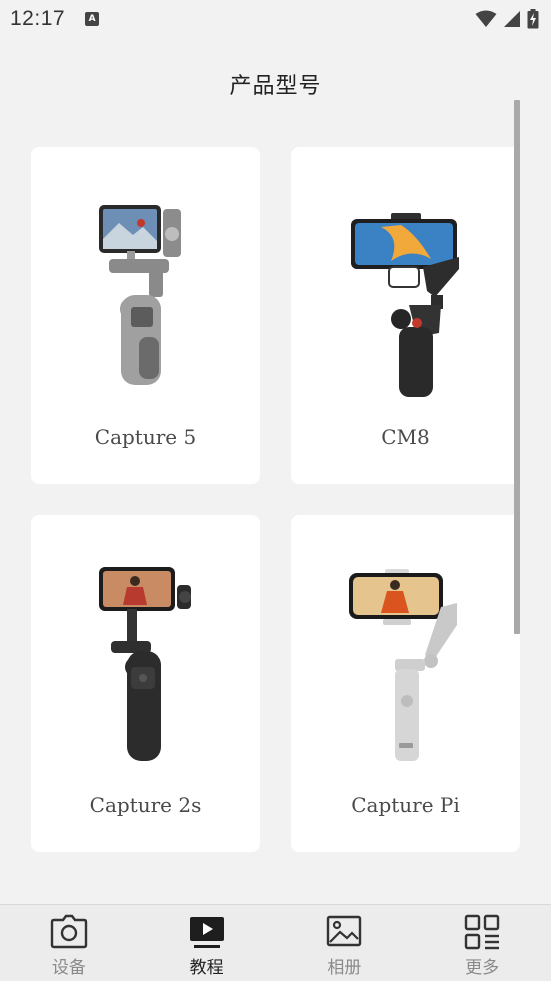 This screenshot has width=551, height=981. Describe the element at coordinates (275, 19) in the screenshot. I see `status-bar: 12:17 A` at that location.